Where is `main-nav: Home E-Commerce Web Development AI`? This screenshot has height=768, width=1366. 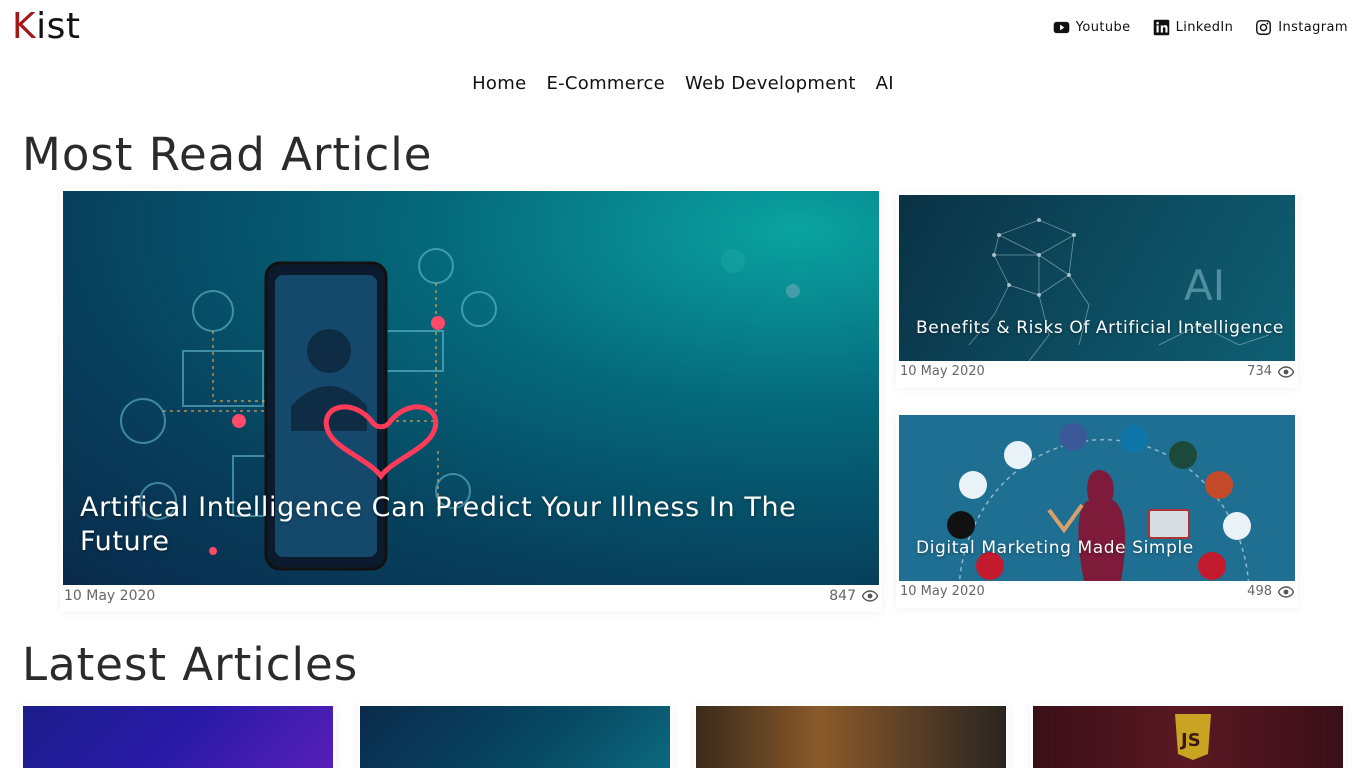 main-nav: Home E-Commerce Web Development AI is located at coordinates (683, 83).